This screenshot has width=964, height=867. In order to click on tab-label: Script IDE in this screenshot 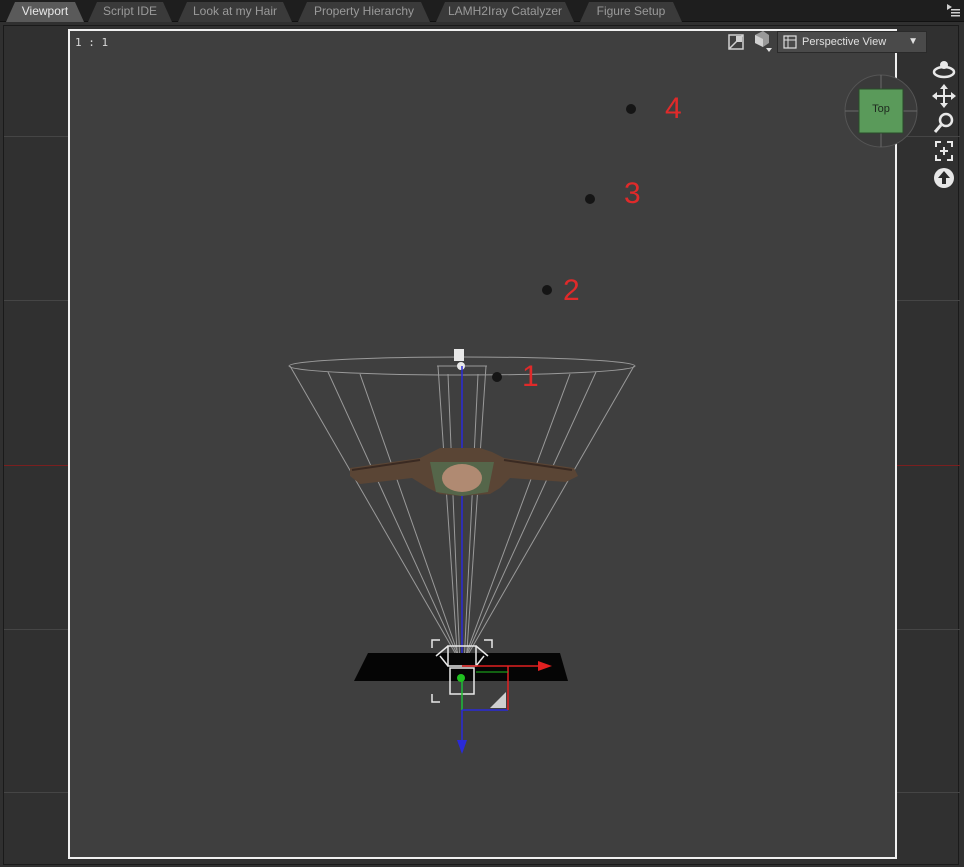, I will do `click(129, 11)`.